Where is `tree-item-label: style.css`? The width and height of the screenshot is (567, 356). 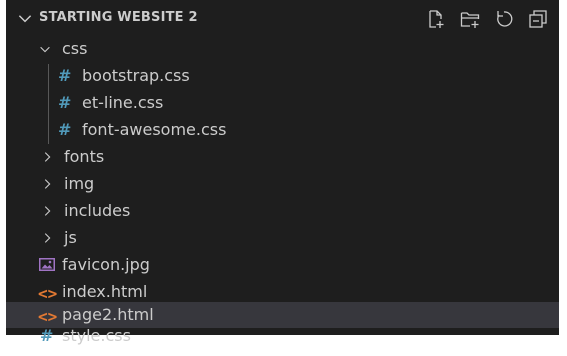 tree-item-label: style.css is located at coordinates (96, 335).